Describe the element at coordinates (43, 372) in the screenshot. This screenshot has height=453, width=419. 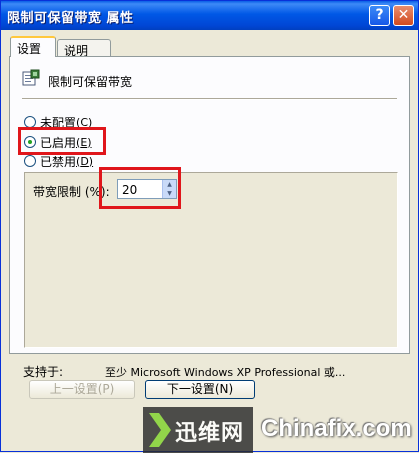
I see `supported-on-label: 支持于:` at that location.